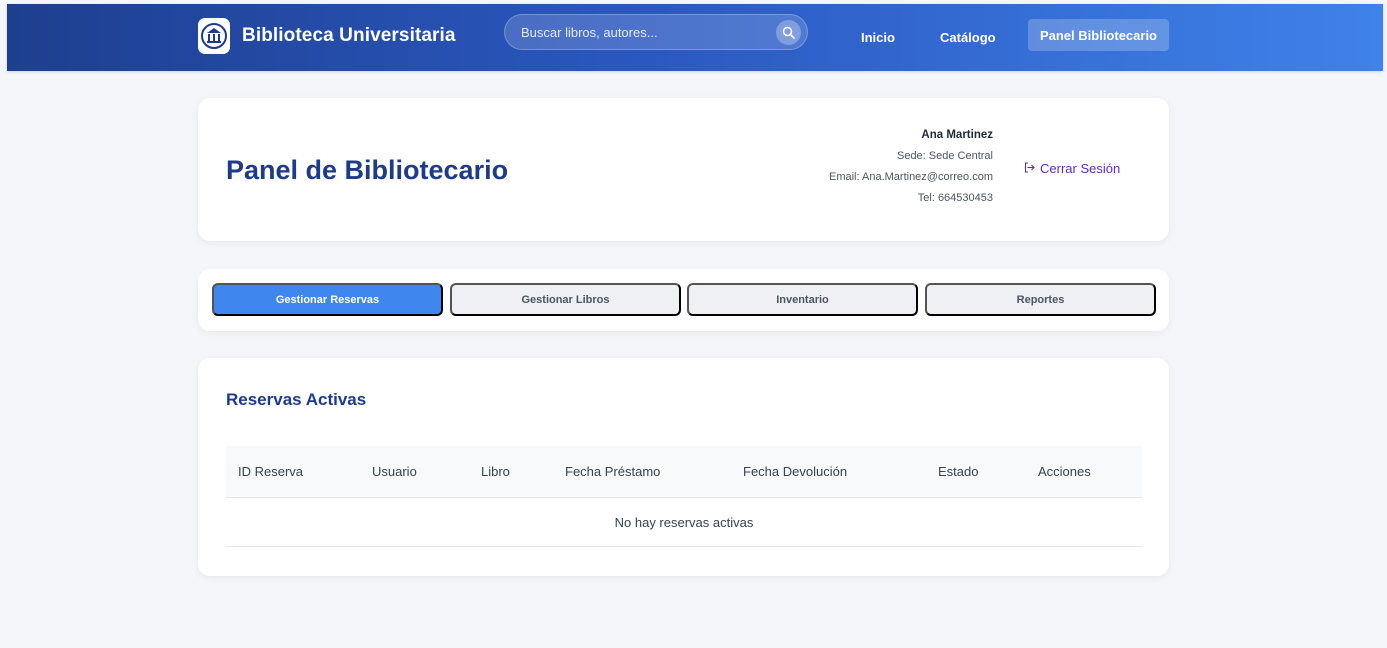  I want to click on tab-reportes: Reportes, so click(1040, 299).